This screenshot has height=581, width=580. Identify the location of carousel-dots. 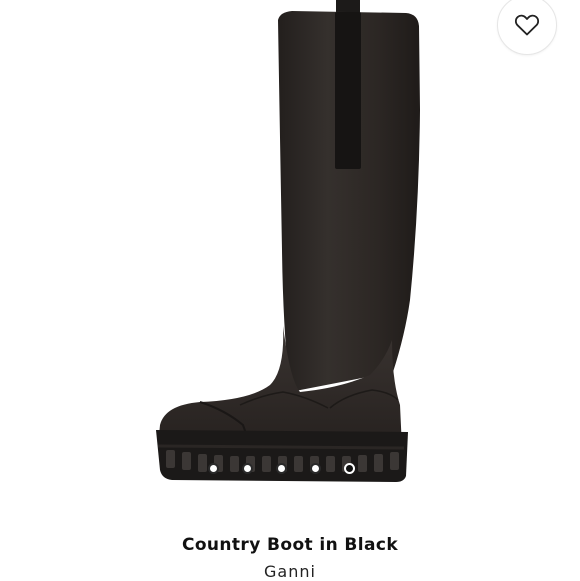
(288, 471).